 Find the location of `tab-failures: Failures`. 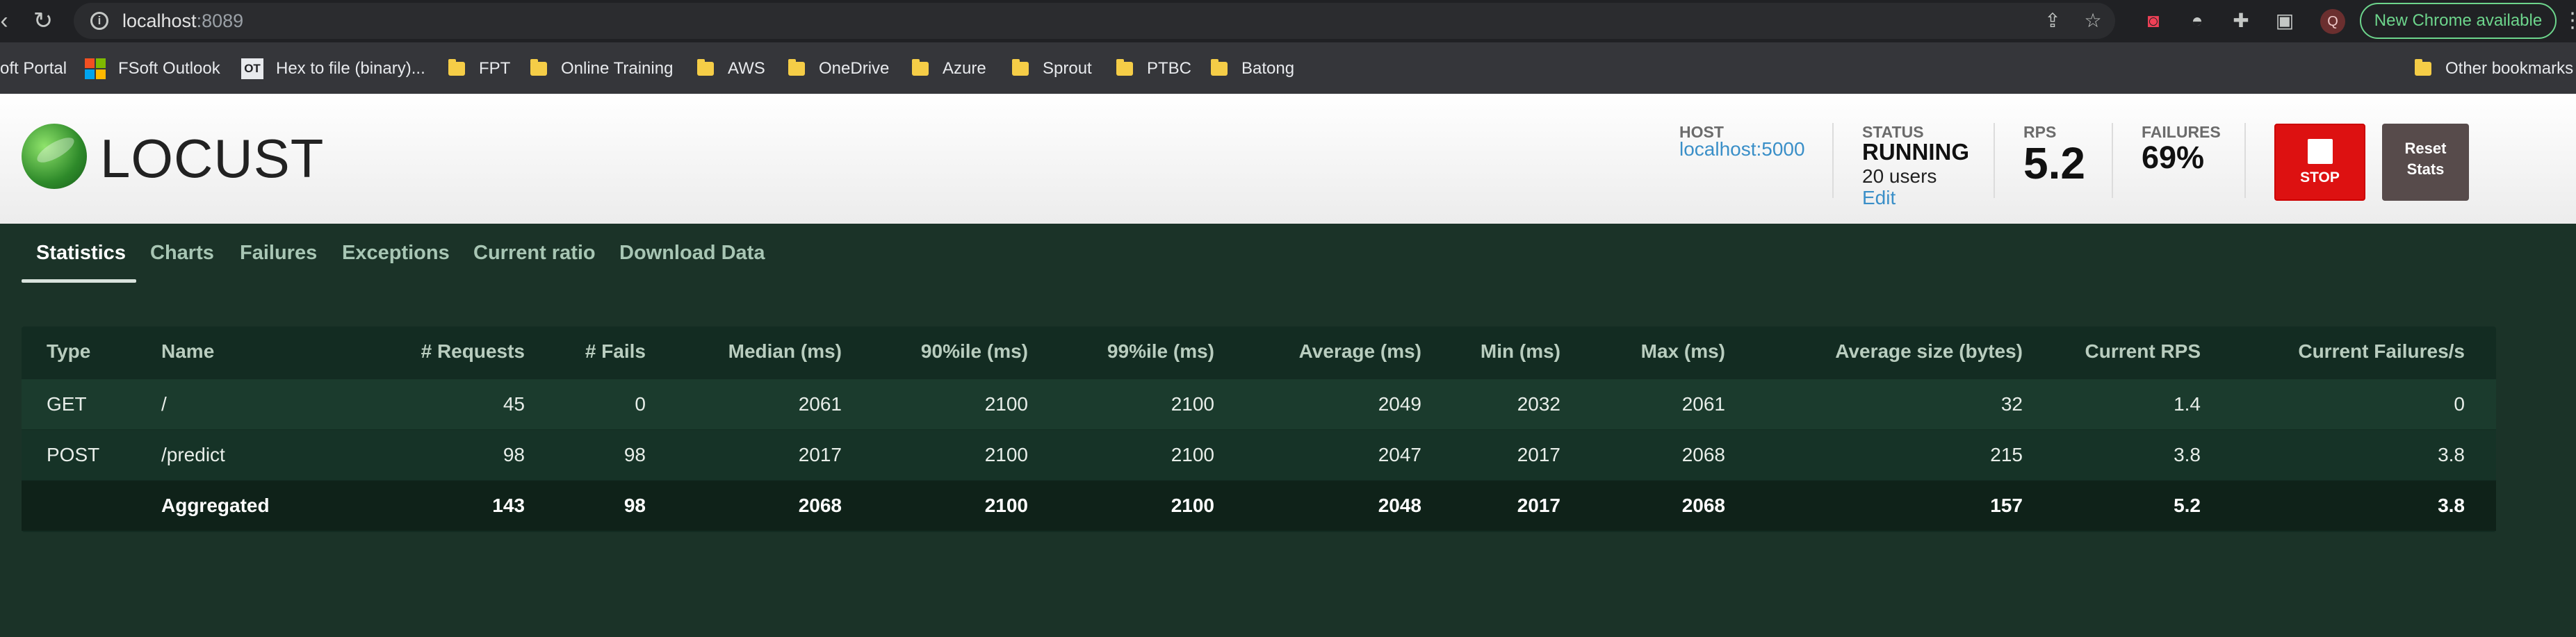

tab-failures: Failures is located at coordinates (278, 254).